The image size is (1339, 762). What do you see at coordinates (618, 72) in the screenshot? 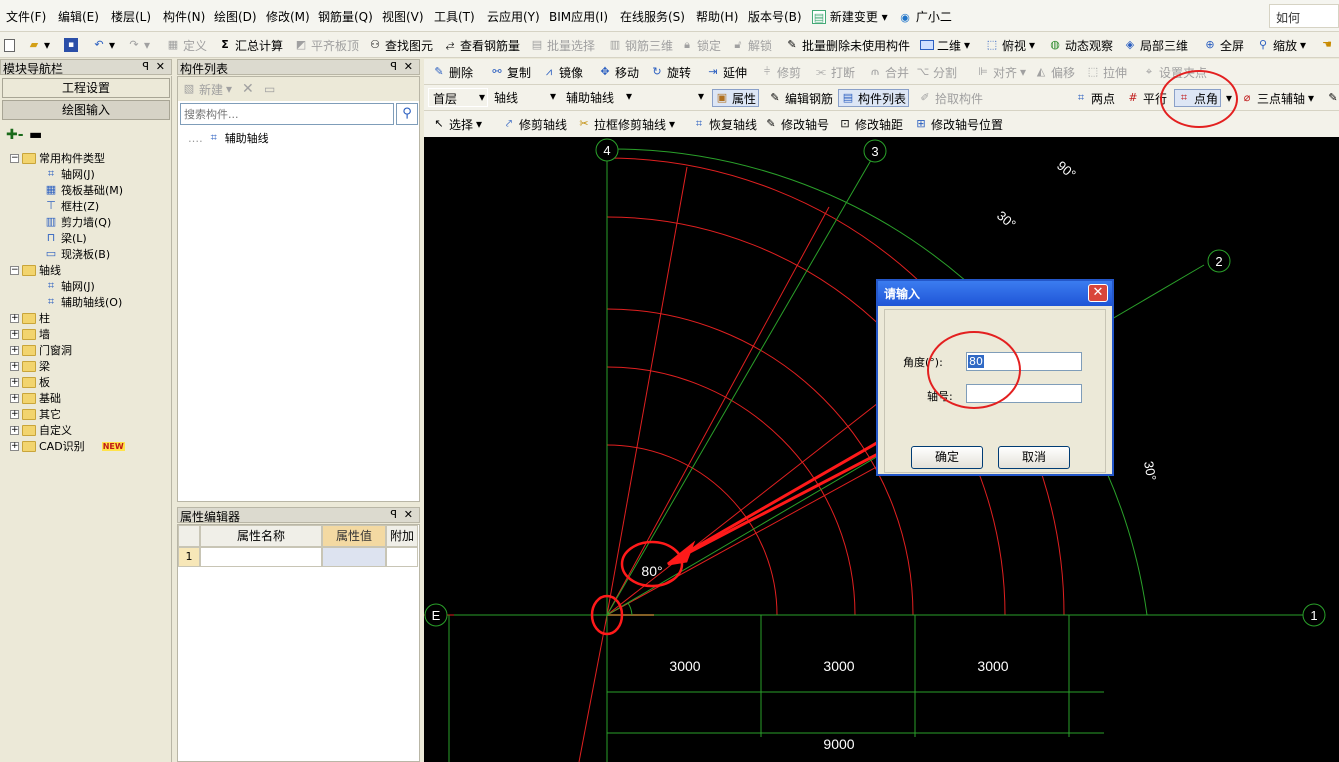
I see `move-button: ✥ 移动` at bounding box center [618, 72].